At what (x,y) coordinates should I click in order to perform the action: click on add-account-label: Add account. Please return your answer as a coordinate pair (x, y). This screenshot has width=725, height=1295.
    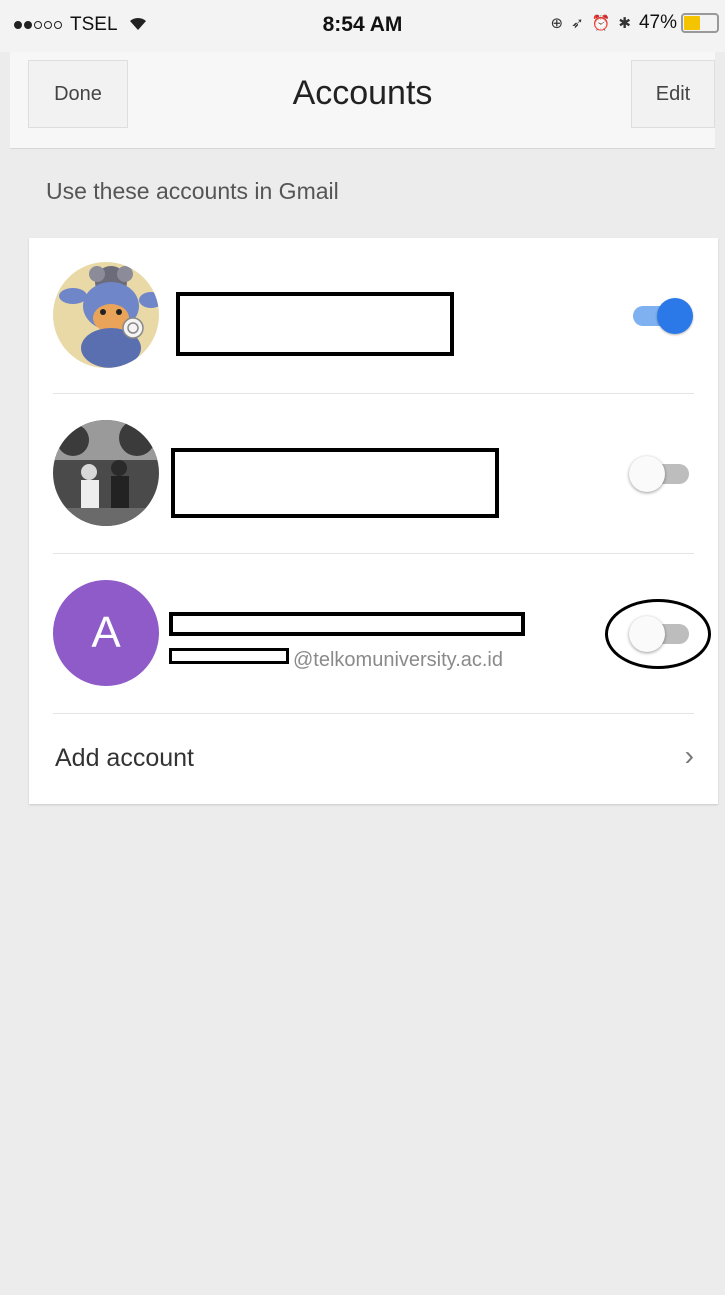
    Looking at the image, I should click on (124, 758).